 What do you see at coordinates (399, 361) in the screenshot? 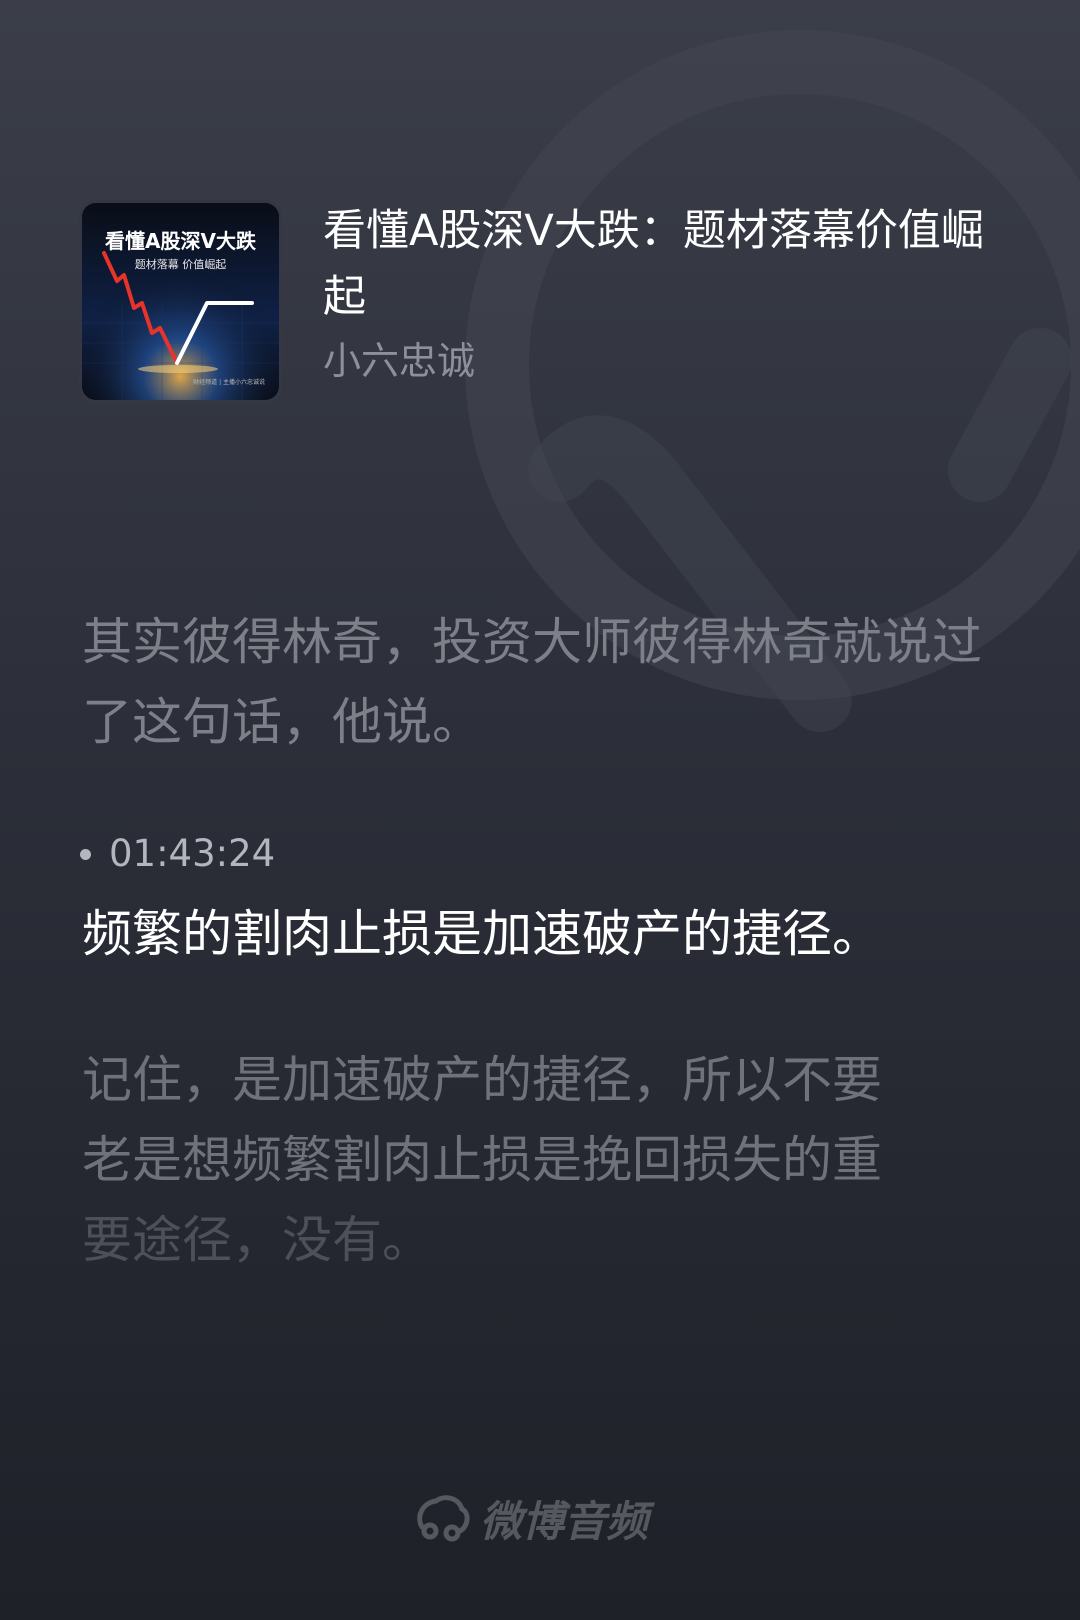
I see `author-name: 小六忠诚` at bounding box center [399, 361].